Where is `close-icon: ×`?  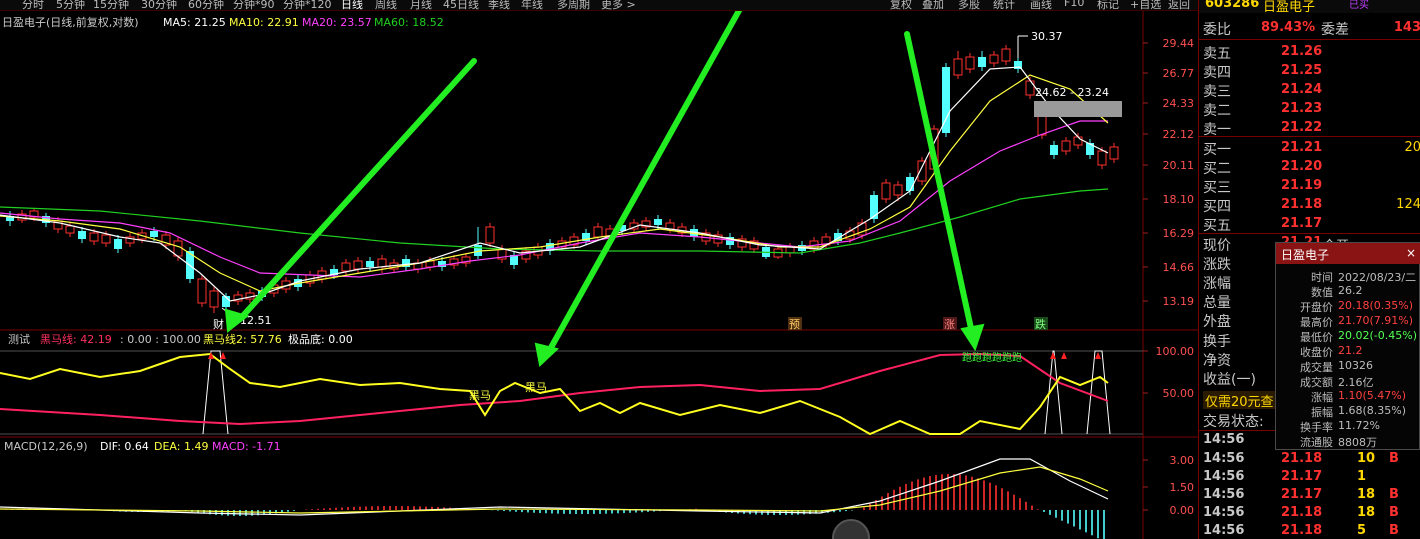 close-icon: × is located at coordinates (1411, 253).